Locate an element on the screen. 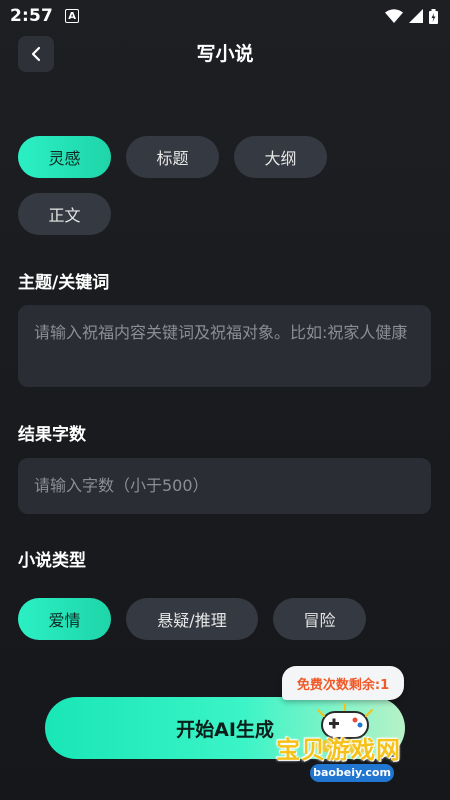 Image resolution: width=450 pixels, height=800 pixels. type-option-romance: 爱情 is located at coordinates (64, 619).